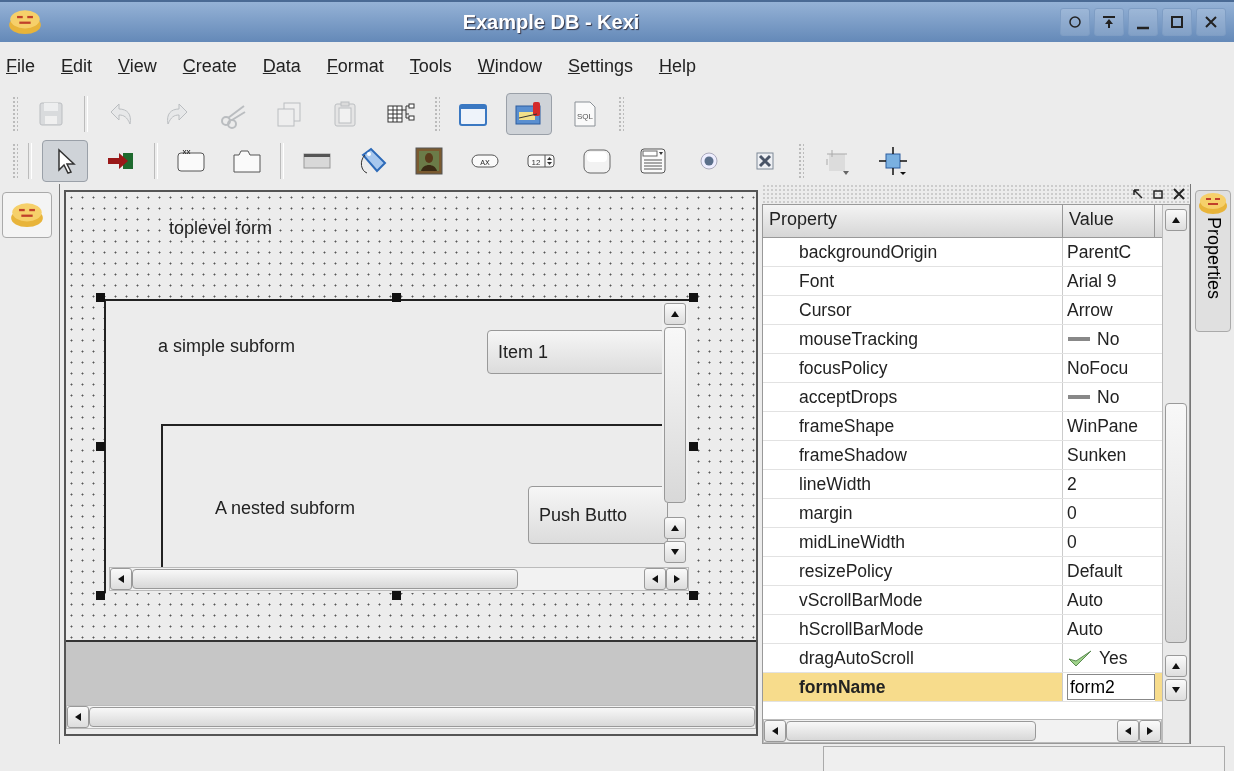 This screenshot has width=1234, height=771. I want to click on property-value: Default, so click(1095, 571).